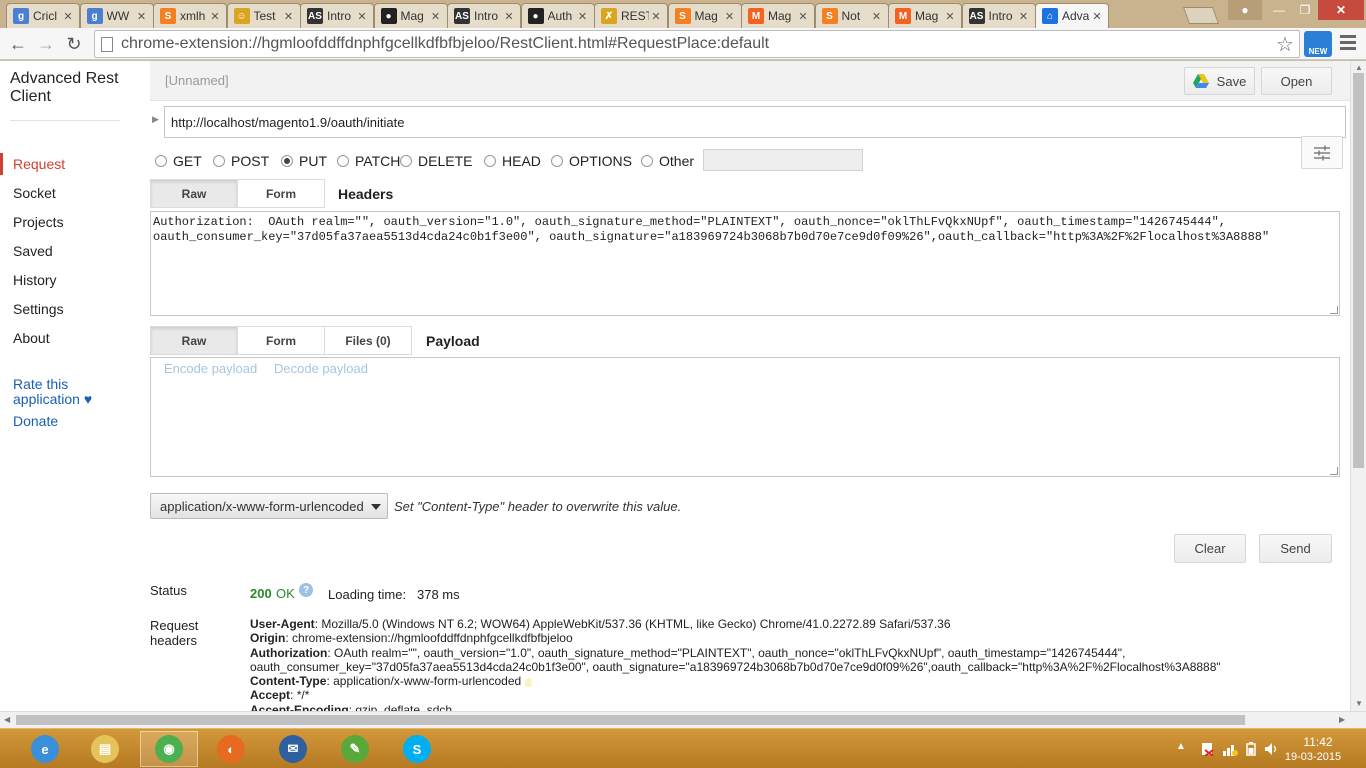  Describe the element at coordinates (436, 161) in the screenshot. I see `method-delete: DELETE` at that location.